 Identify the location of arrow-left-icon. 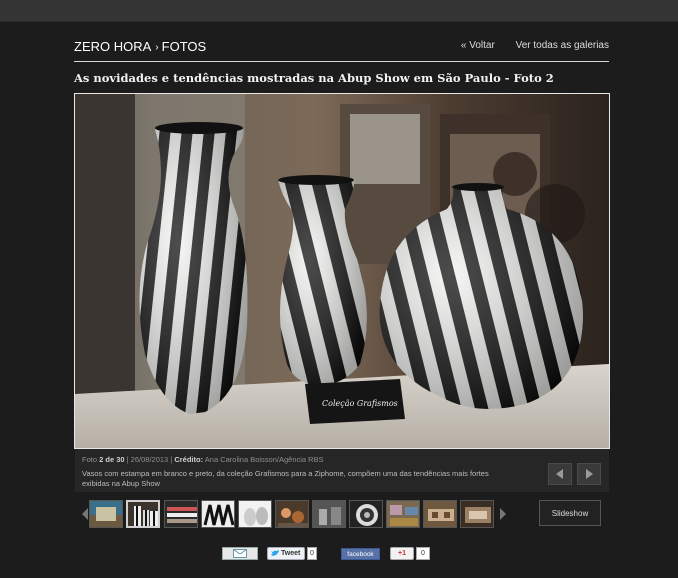
(559, 474).